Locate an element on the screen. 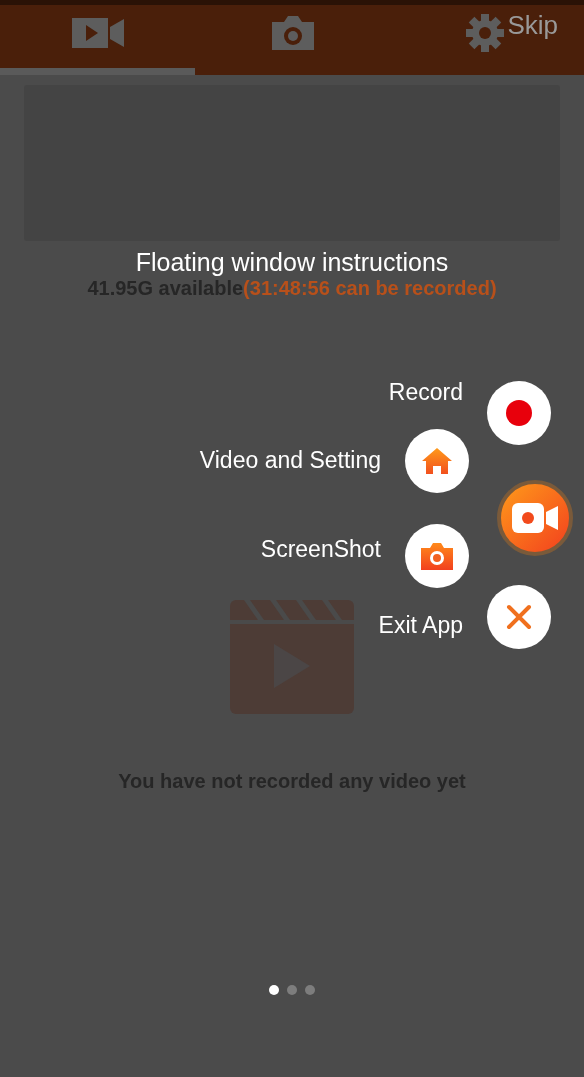 Image resolution: width=584 pixels, height=1077 pixels. menu-label: ScreenShot is located at coordinates (320, 549).